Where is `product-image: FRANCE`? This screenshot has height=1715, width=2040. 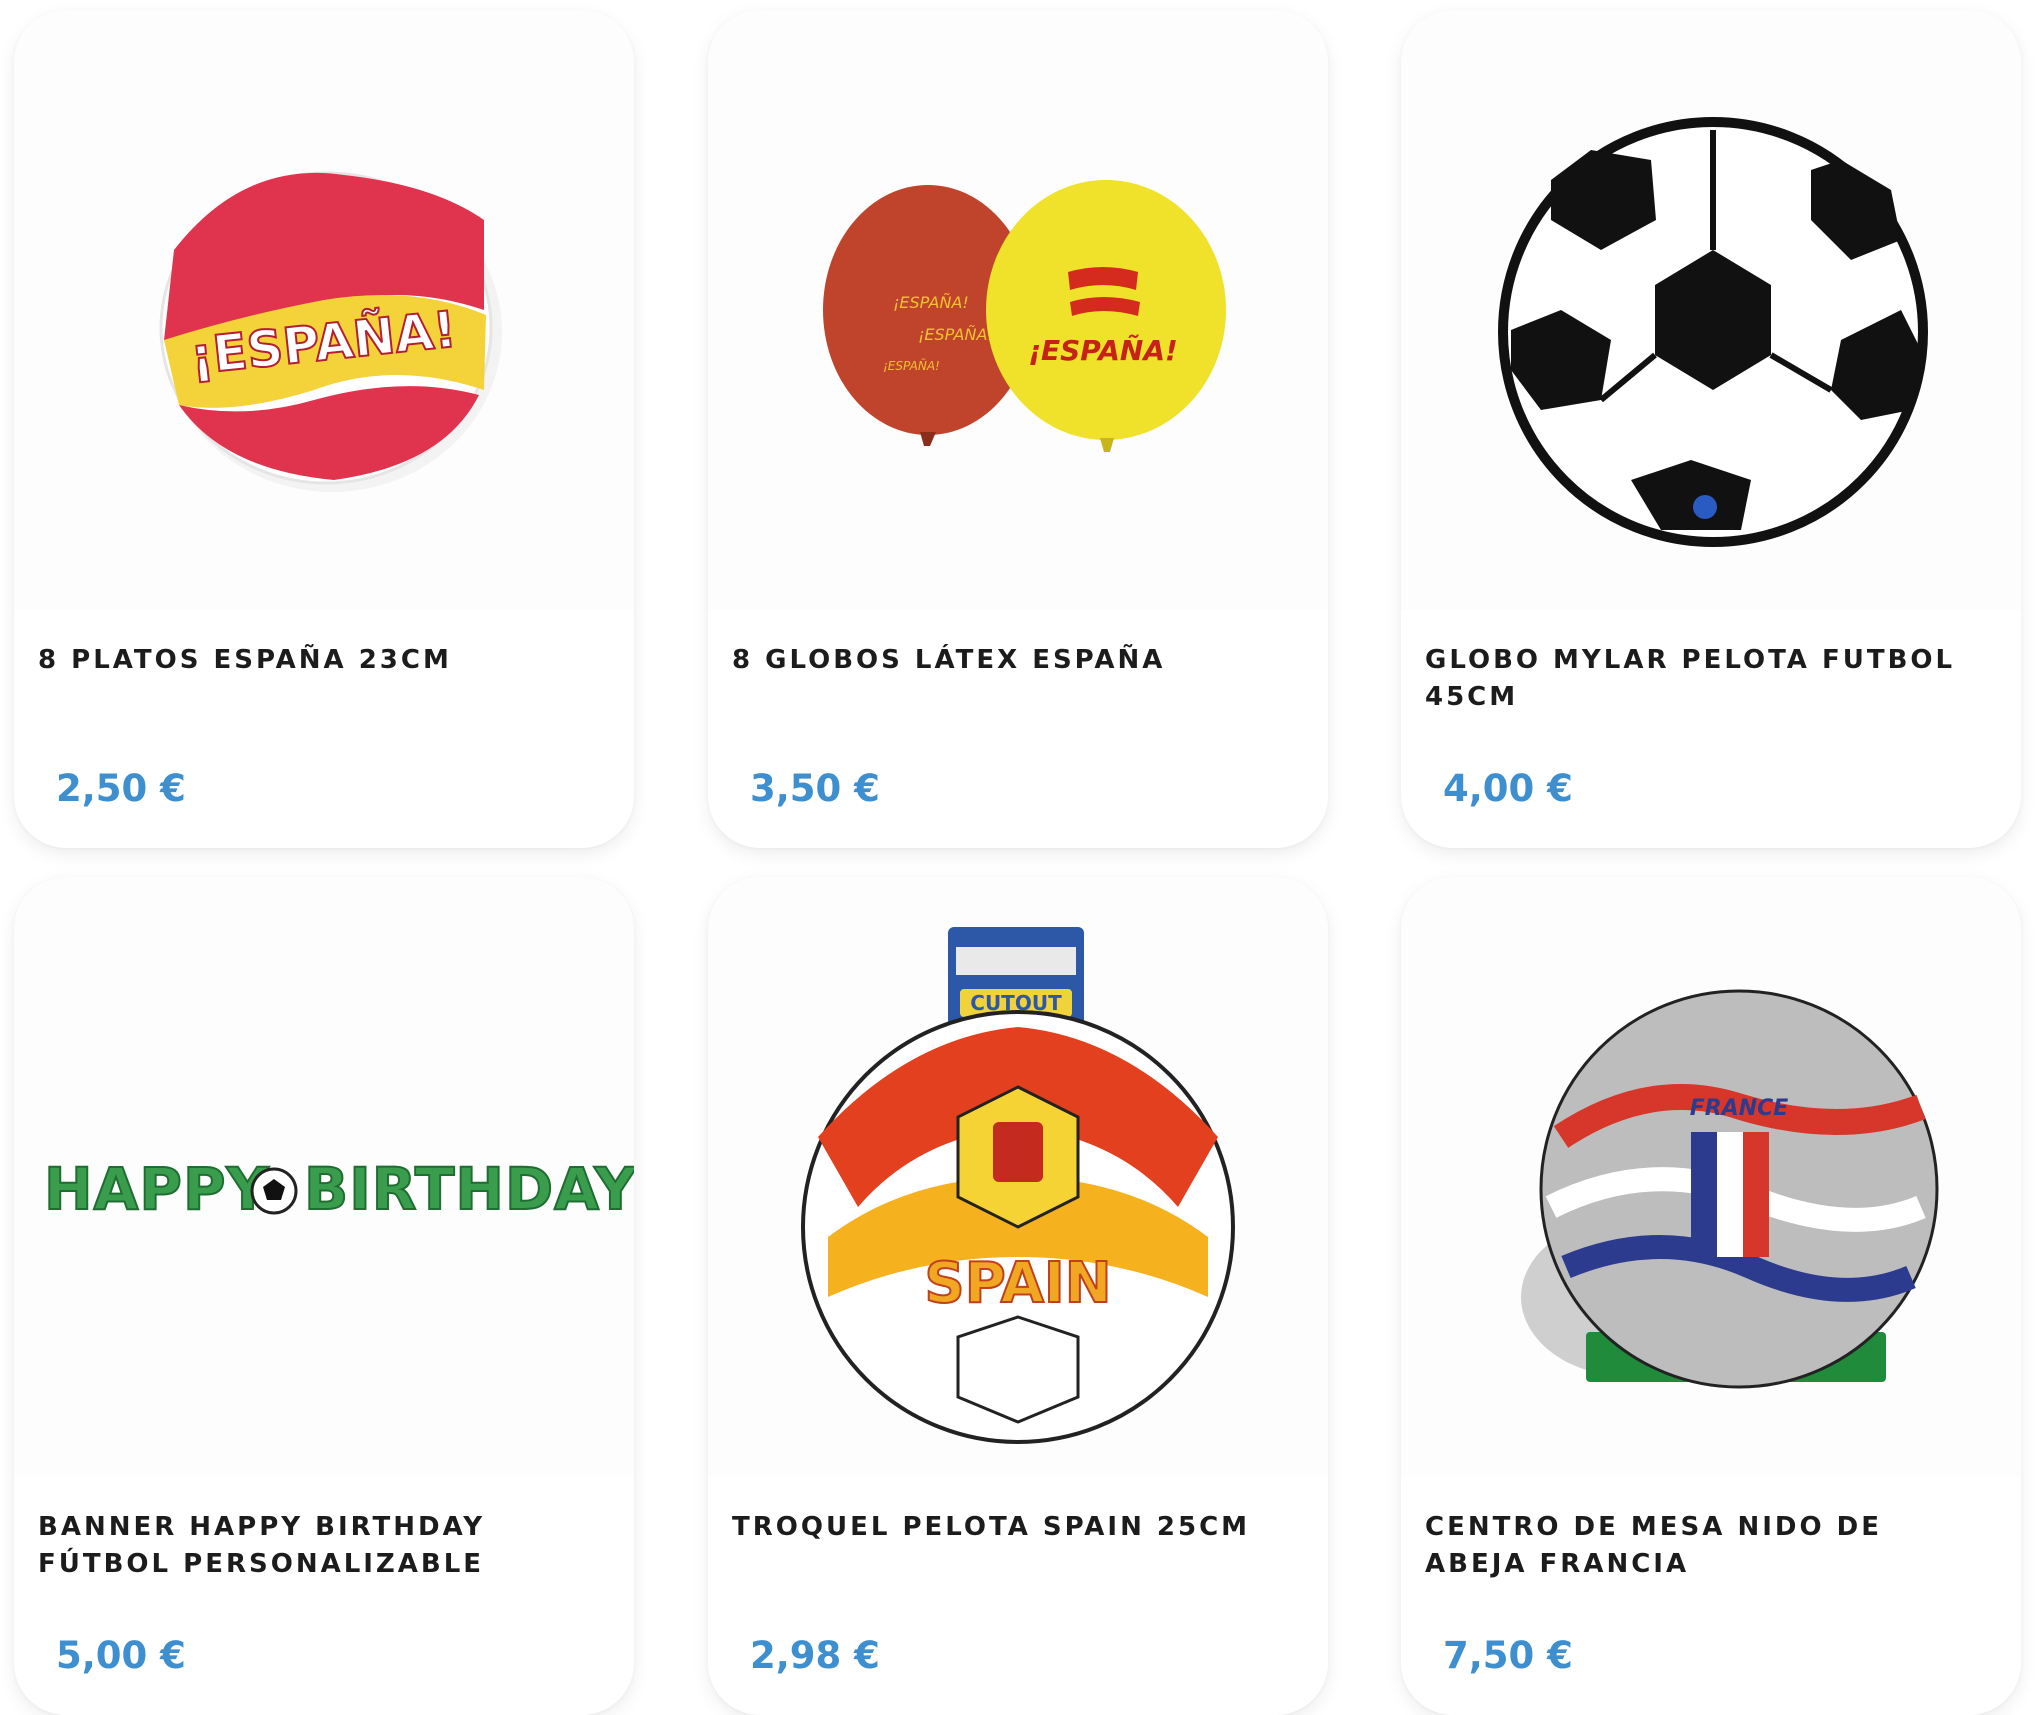
product-image: FRANCE is located at coordinates (1711, 1177).